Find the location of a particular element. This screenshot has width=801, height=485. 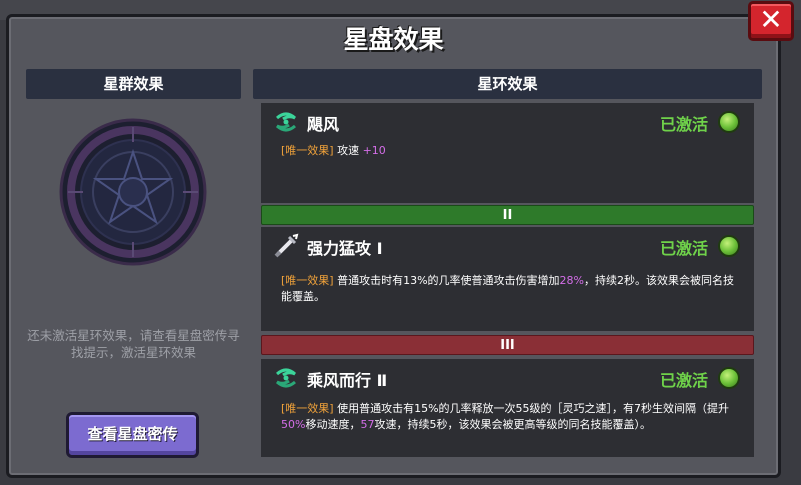

view-star-disc-secret-button: 查看星盘密传 is located at coordinates (132, 435).